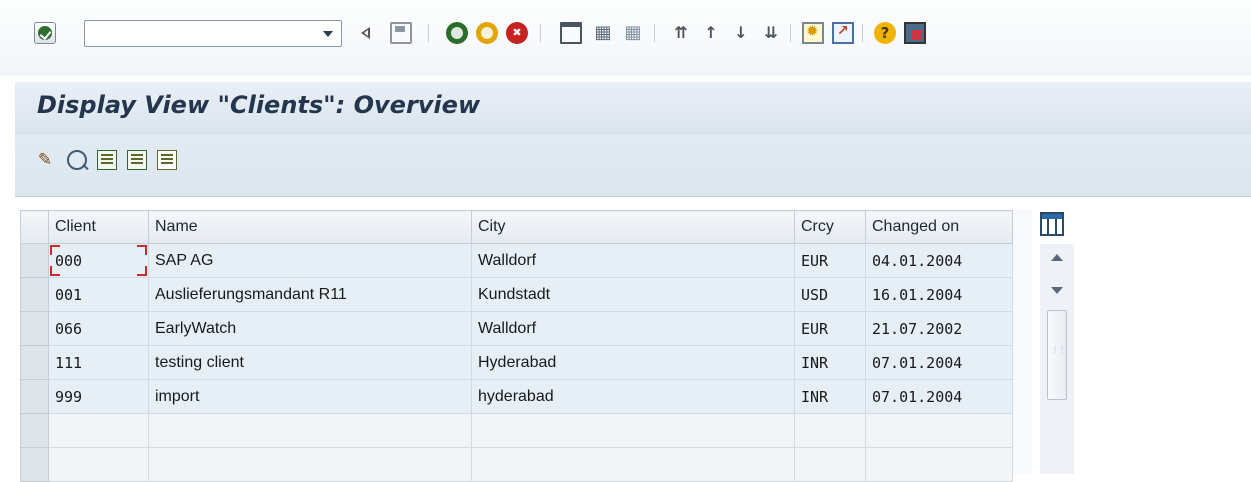 Image resolution: width=1251 pixels, height=482 pixels. I want to click on cell-name: Auslieferungsmandant R11, so click(310, 294).